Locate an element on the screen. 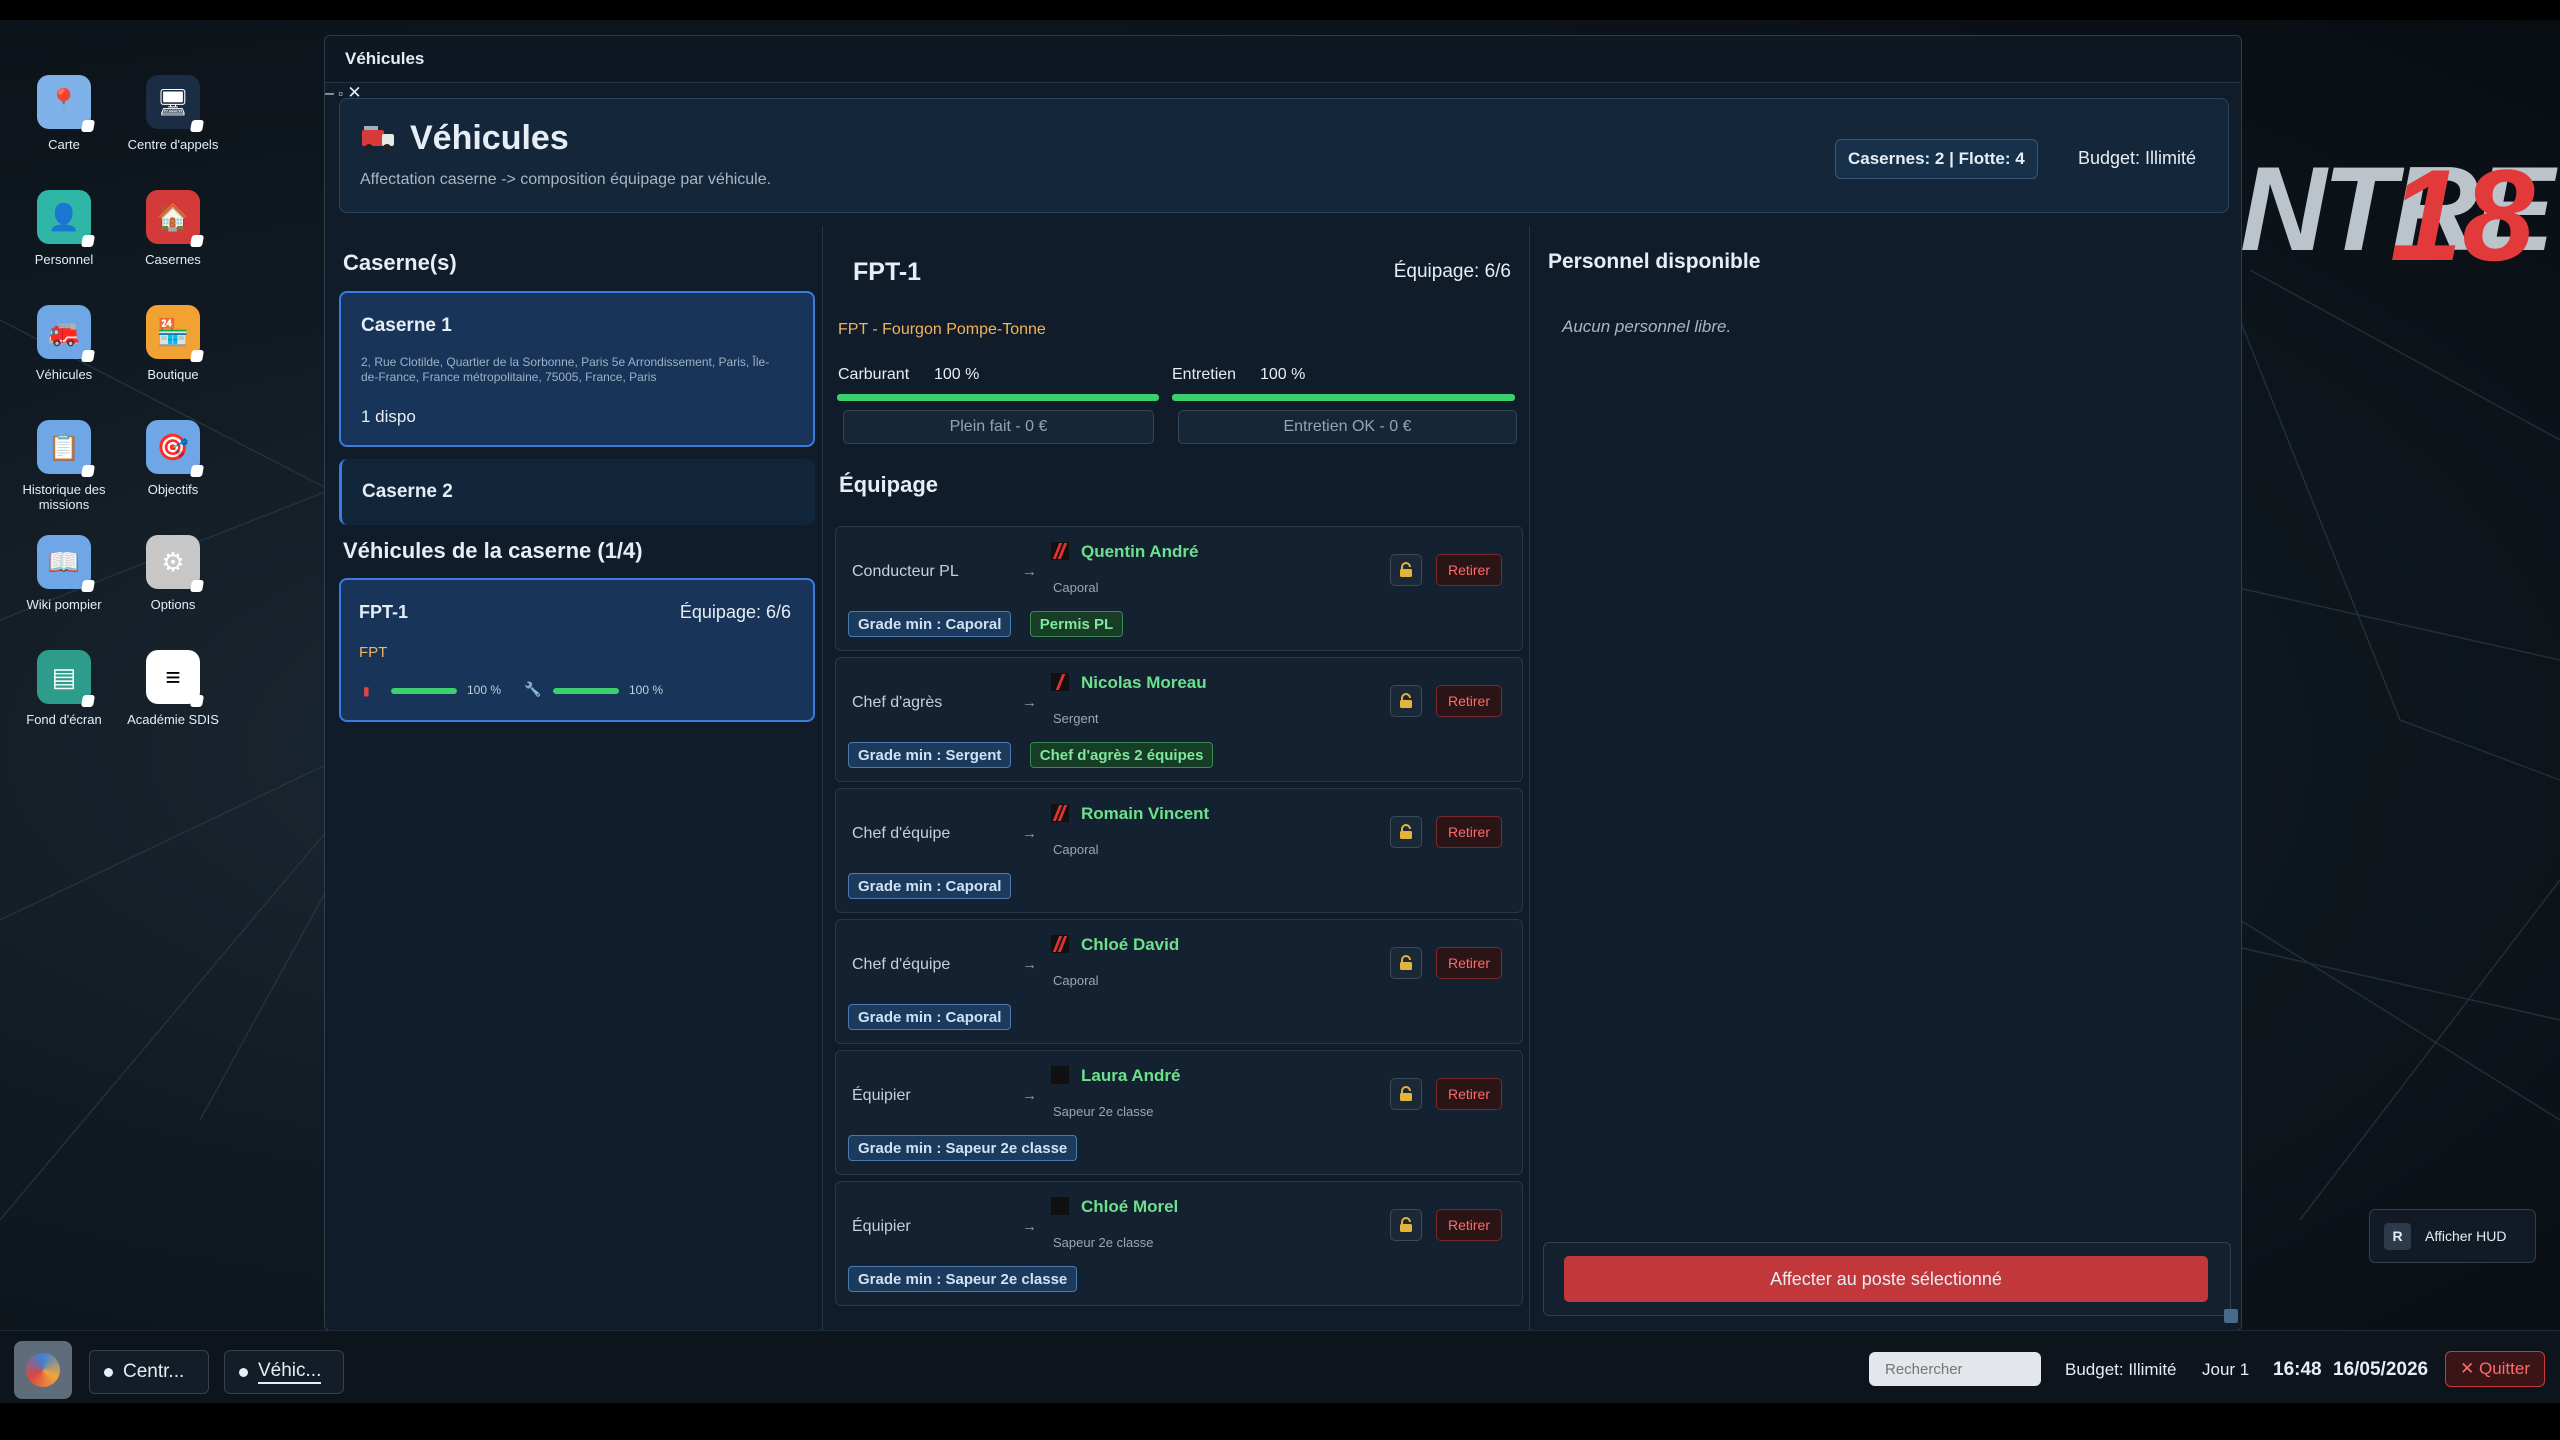  assign-button: Affecter au poste sélectionné is located at coordinates (1886, 1279).